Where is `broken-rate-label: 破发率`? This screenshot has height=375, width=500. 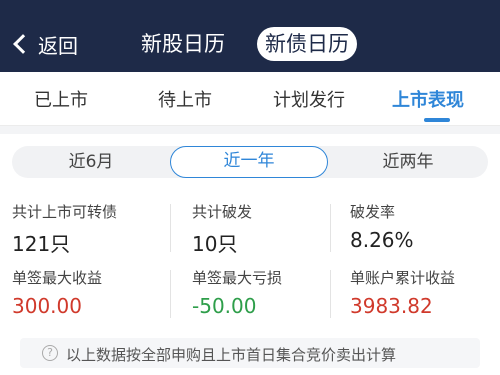 broken-rate-label: 破发率 is located at coordinates (373, 212).